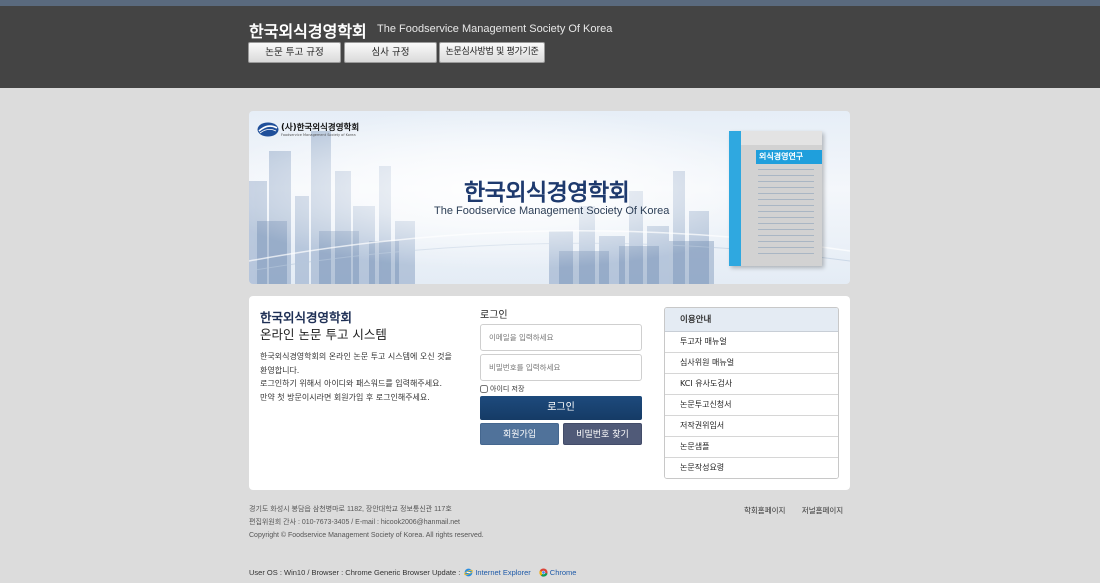  What do you see at coordinates (294, 52) in the screenshot?
I see `submission-rules-button: 논문 투고 규정` at bounding box center [294, 52].